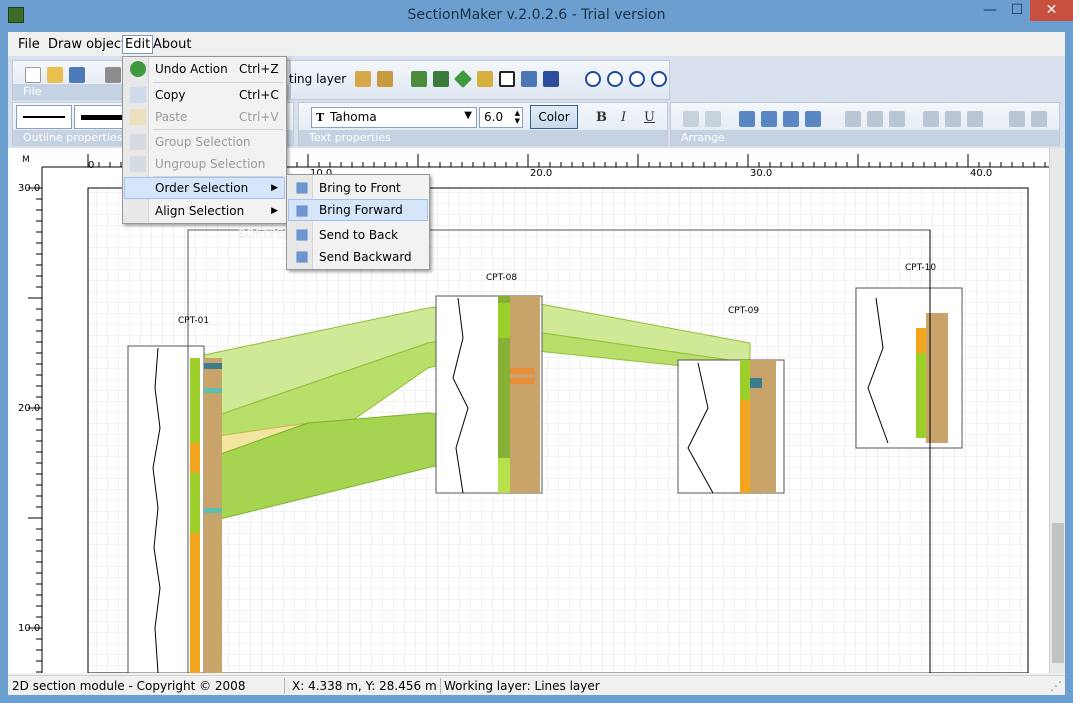 The image size is (1073, 703). I want to click on new-file-icon, so click(33, 75).